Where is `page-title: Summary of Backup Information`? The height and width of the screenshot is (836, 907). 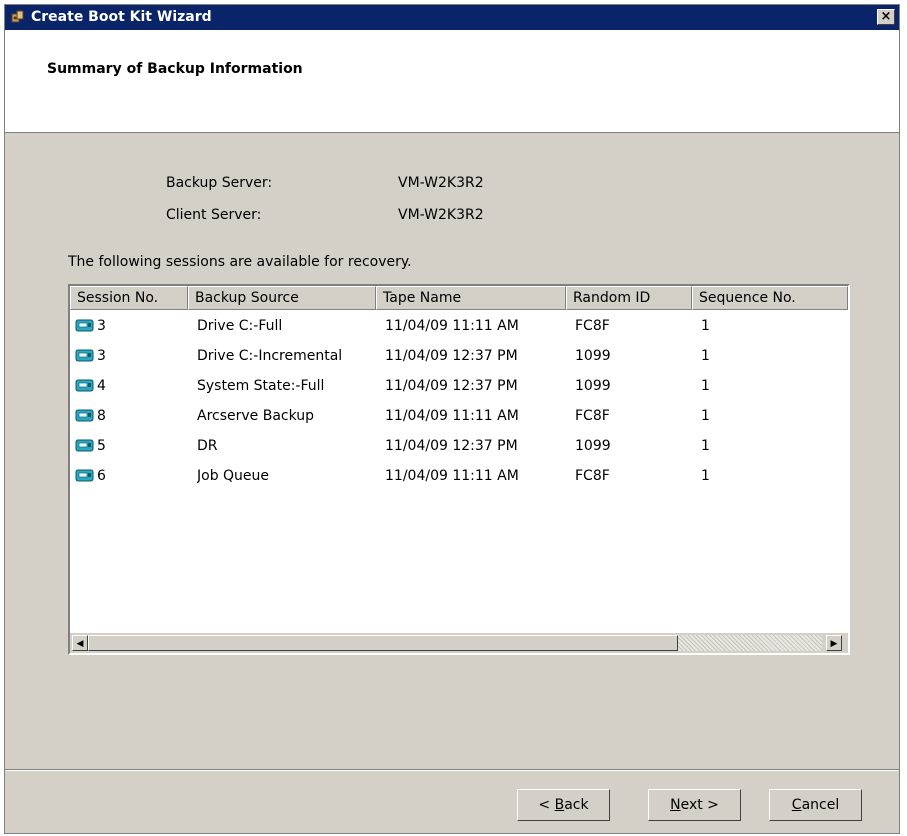 page-title: Summary of Backup Information is located at coordinates (175, 69).